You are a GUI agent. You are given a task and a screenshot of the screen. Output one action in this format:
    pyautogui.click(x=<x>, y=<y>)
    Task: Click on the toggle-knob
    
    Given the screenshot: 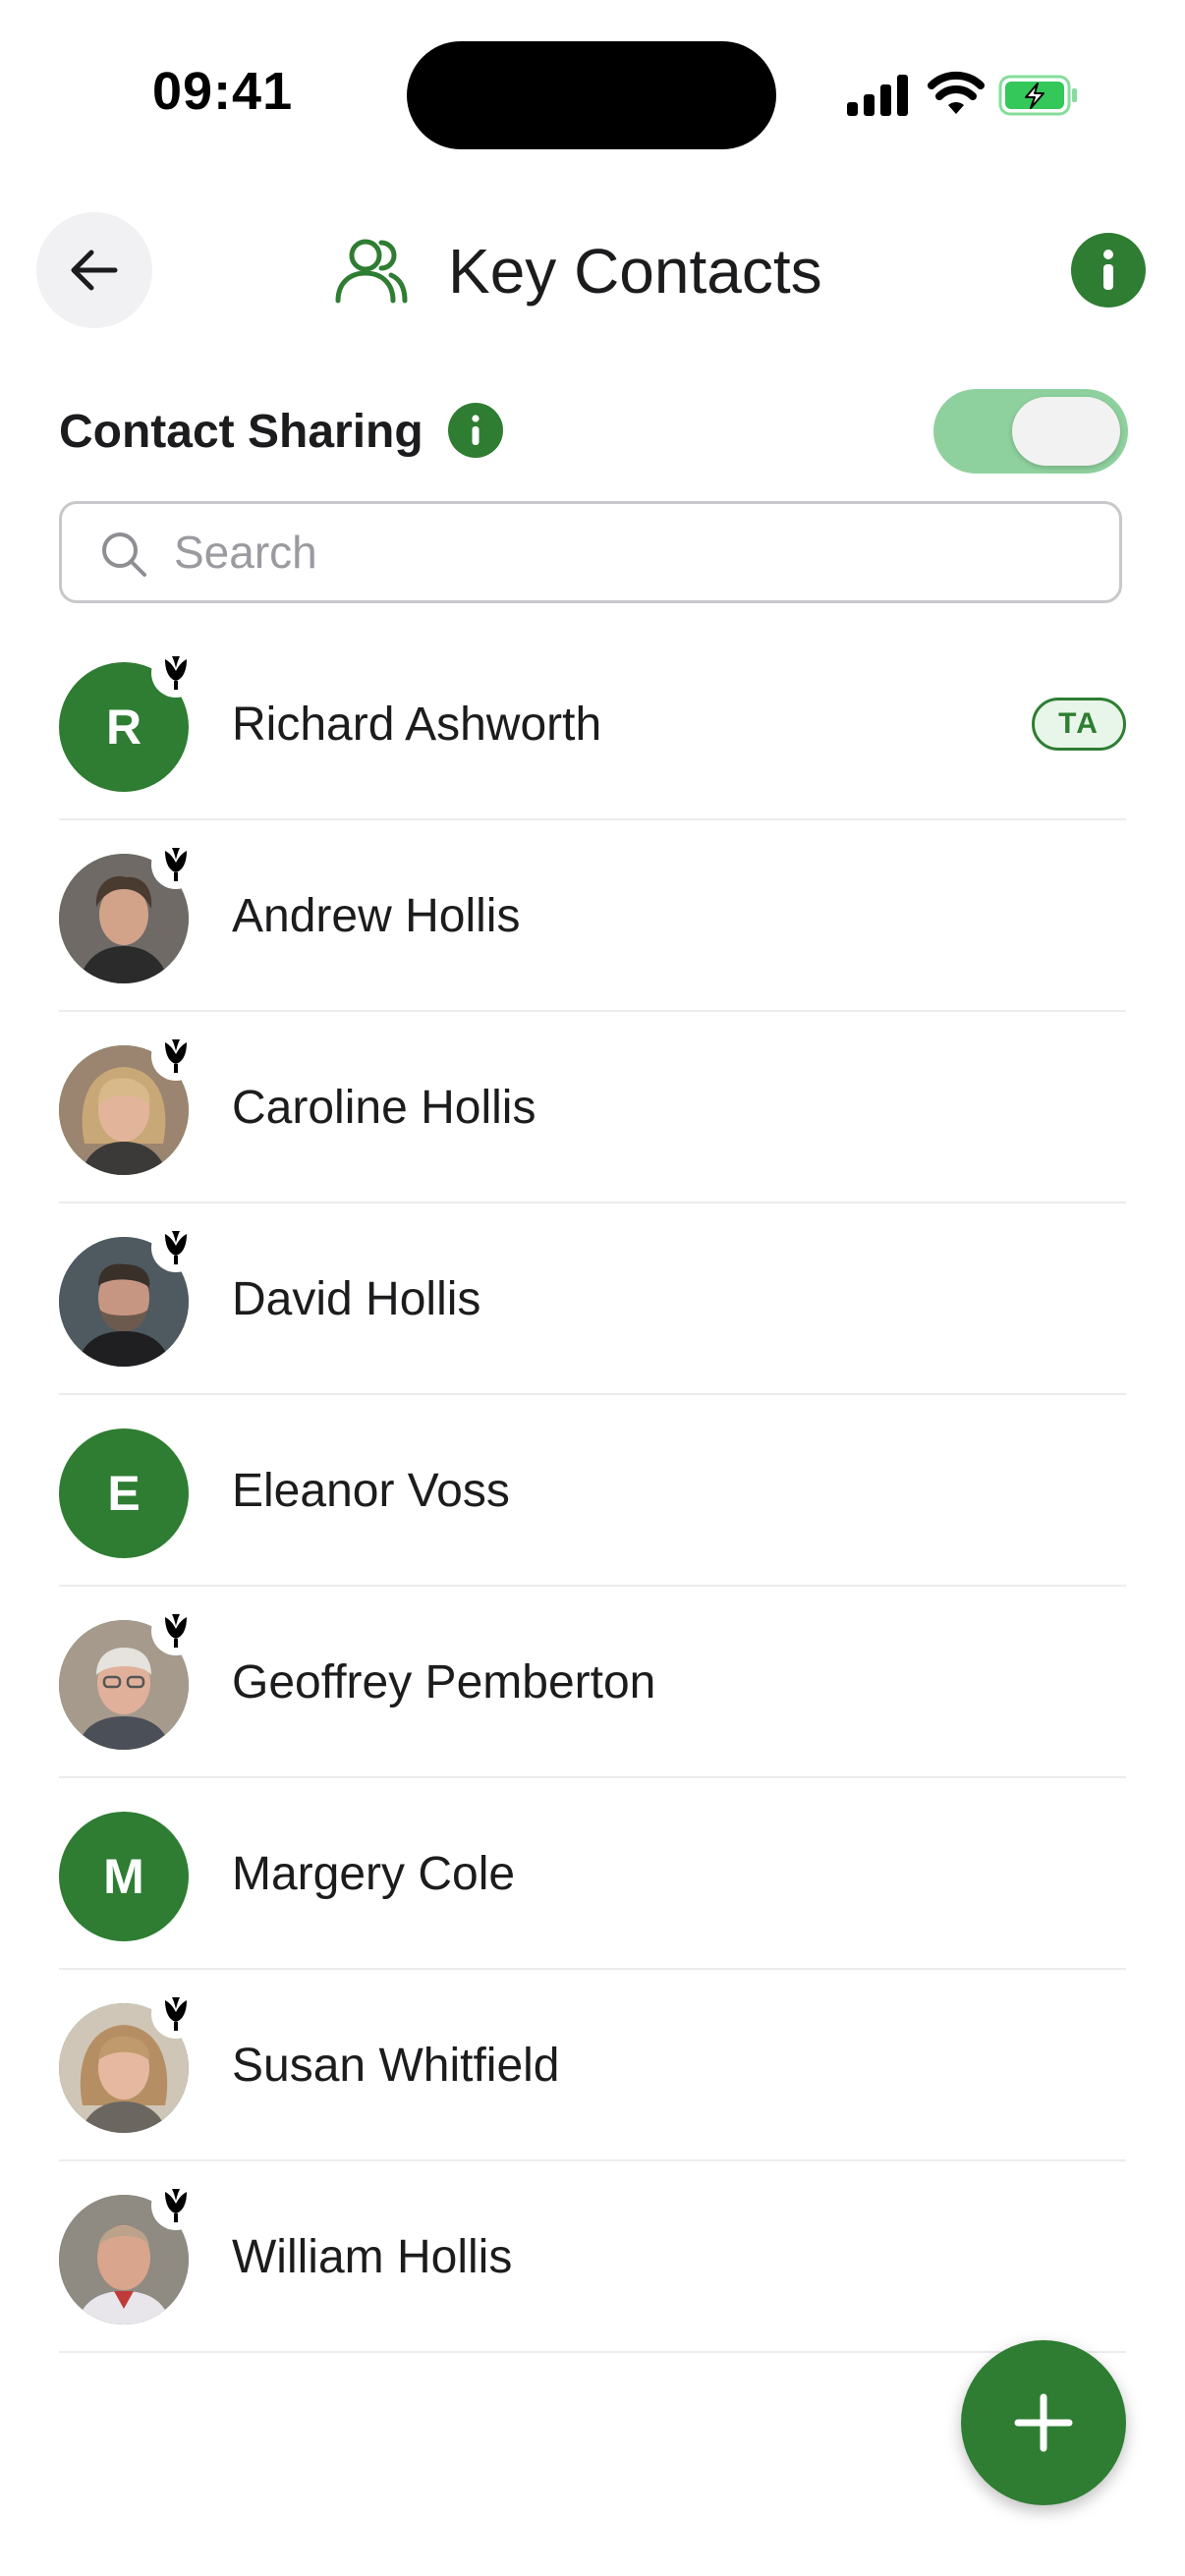 What is the action you would take?
    pyautogui.click(x=1066, y=431)
    